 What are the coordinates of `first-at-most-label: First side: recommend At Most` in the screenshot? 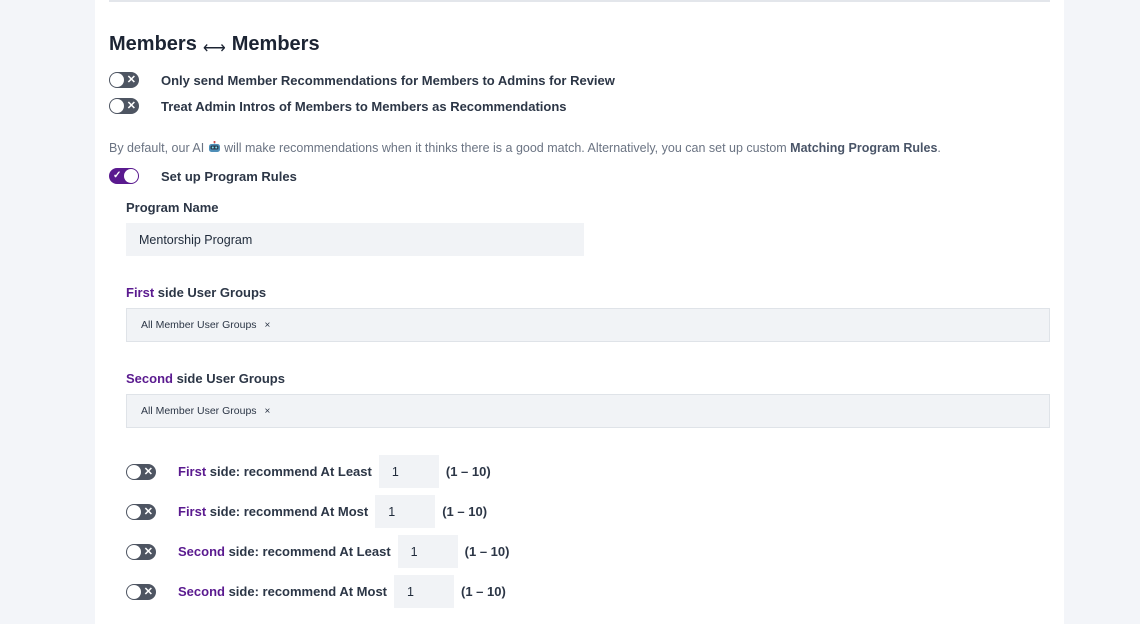 It's located at (273, 511).